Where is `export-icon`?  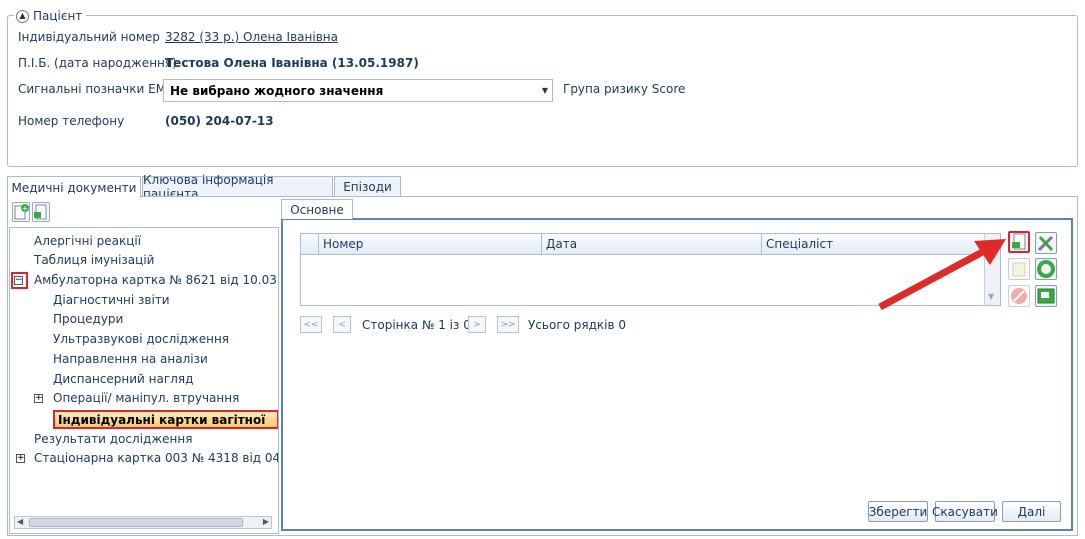 export-icon is located at coordinates (1046, 296).